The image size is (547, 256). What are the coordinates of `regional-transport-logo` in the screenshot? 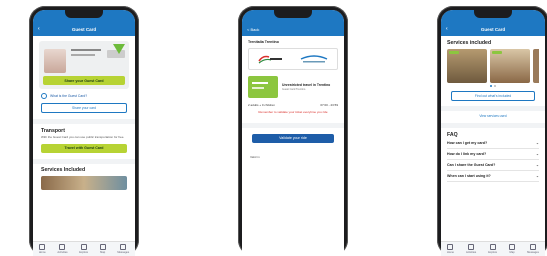 It's located at (314, 59).